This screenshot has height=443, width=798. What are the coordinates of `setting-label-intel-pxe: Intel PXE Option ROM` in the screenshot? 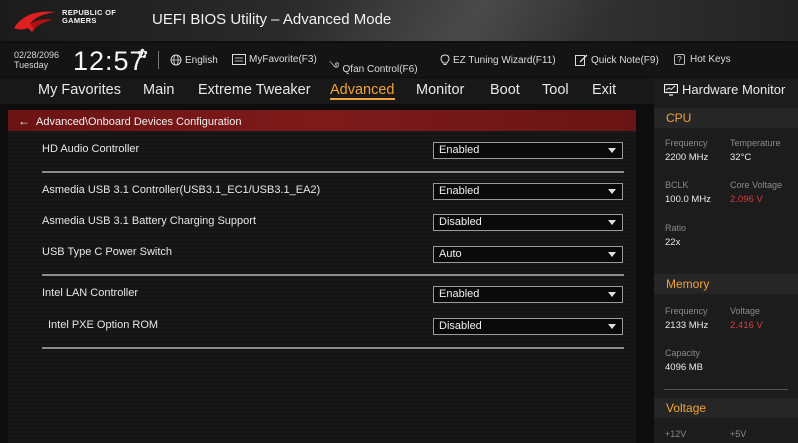 It's located at (103, 325).